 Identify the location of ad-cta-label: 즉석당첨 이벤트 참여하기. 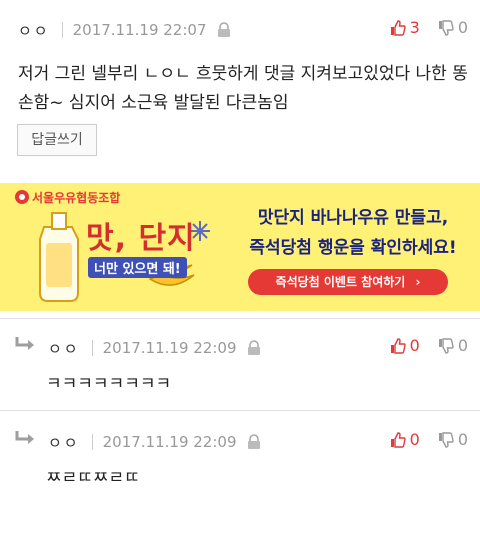
(340, 282).